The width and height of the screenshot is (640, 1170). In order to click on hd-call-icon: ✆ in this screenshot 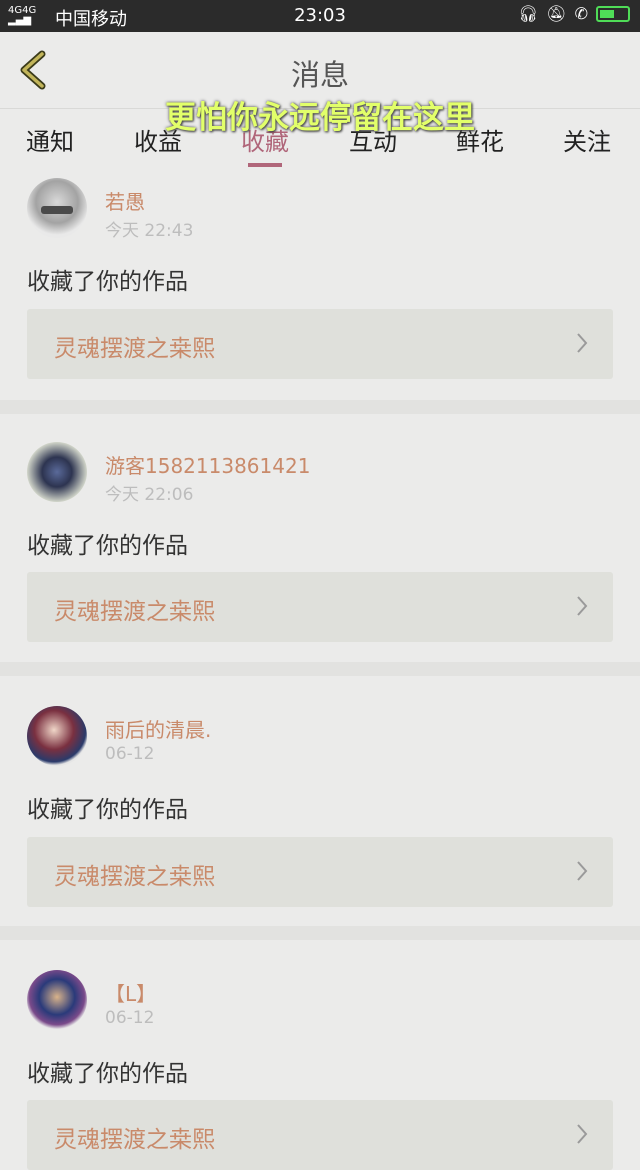, I will do `click(581, 13)`.